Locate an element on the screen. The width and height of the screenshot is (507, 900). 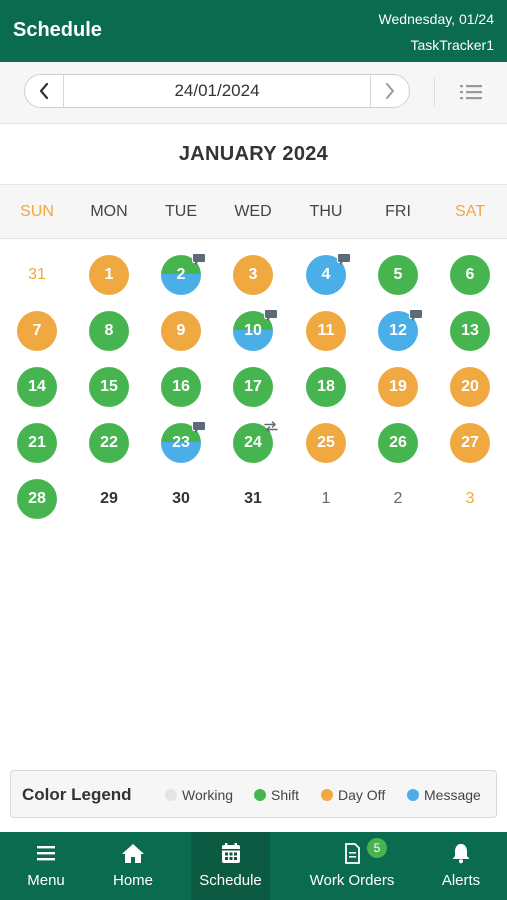
legend-item-day-off: Day Off is located at coordinates (353, 795).